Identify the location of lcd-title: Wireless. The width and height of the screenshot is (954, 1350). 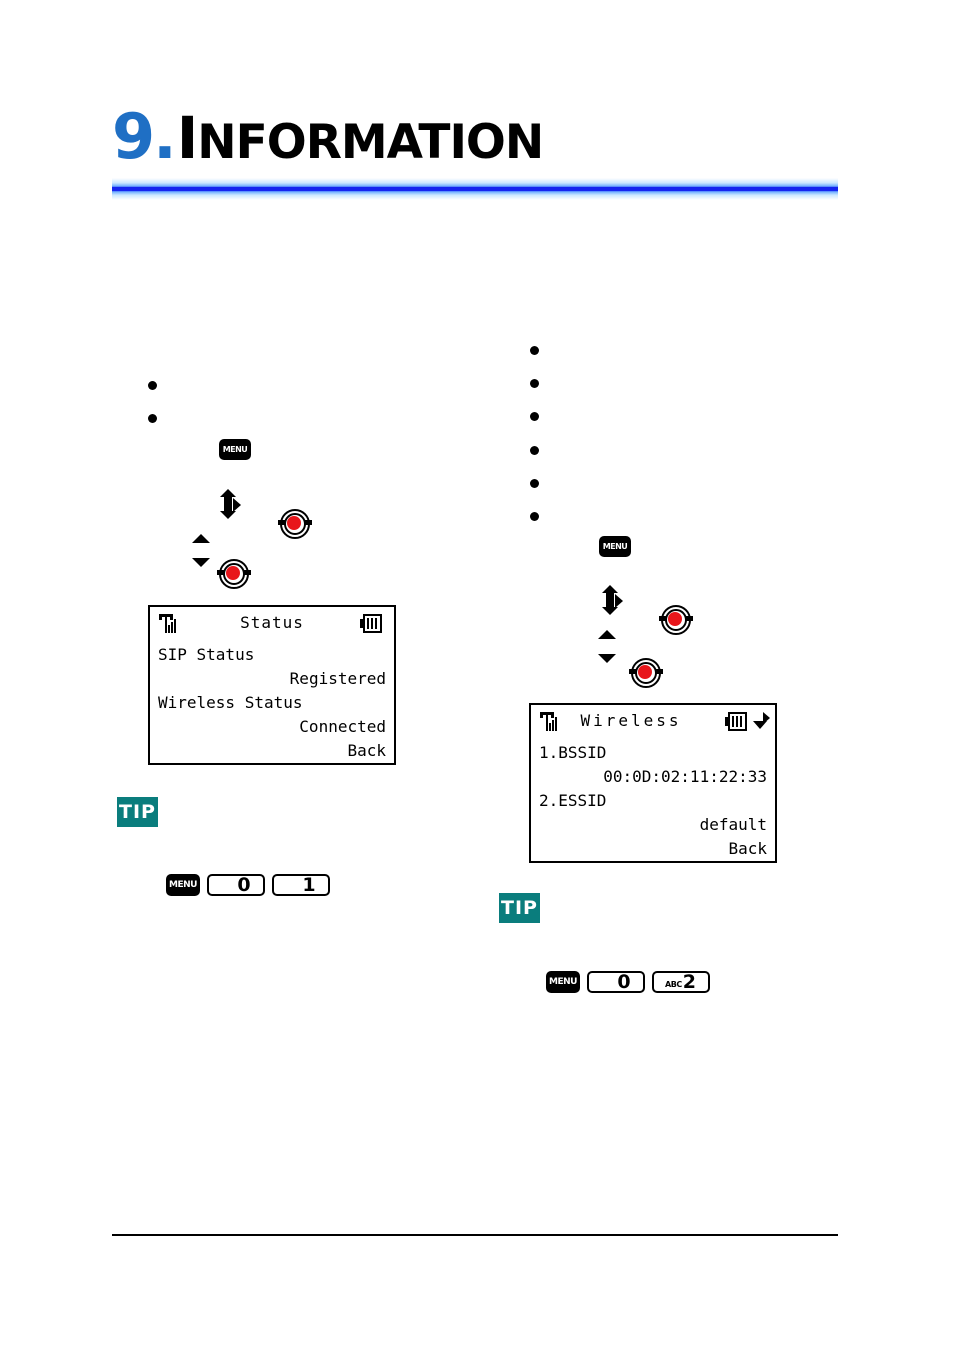
(631, 720).